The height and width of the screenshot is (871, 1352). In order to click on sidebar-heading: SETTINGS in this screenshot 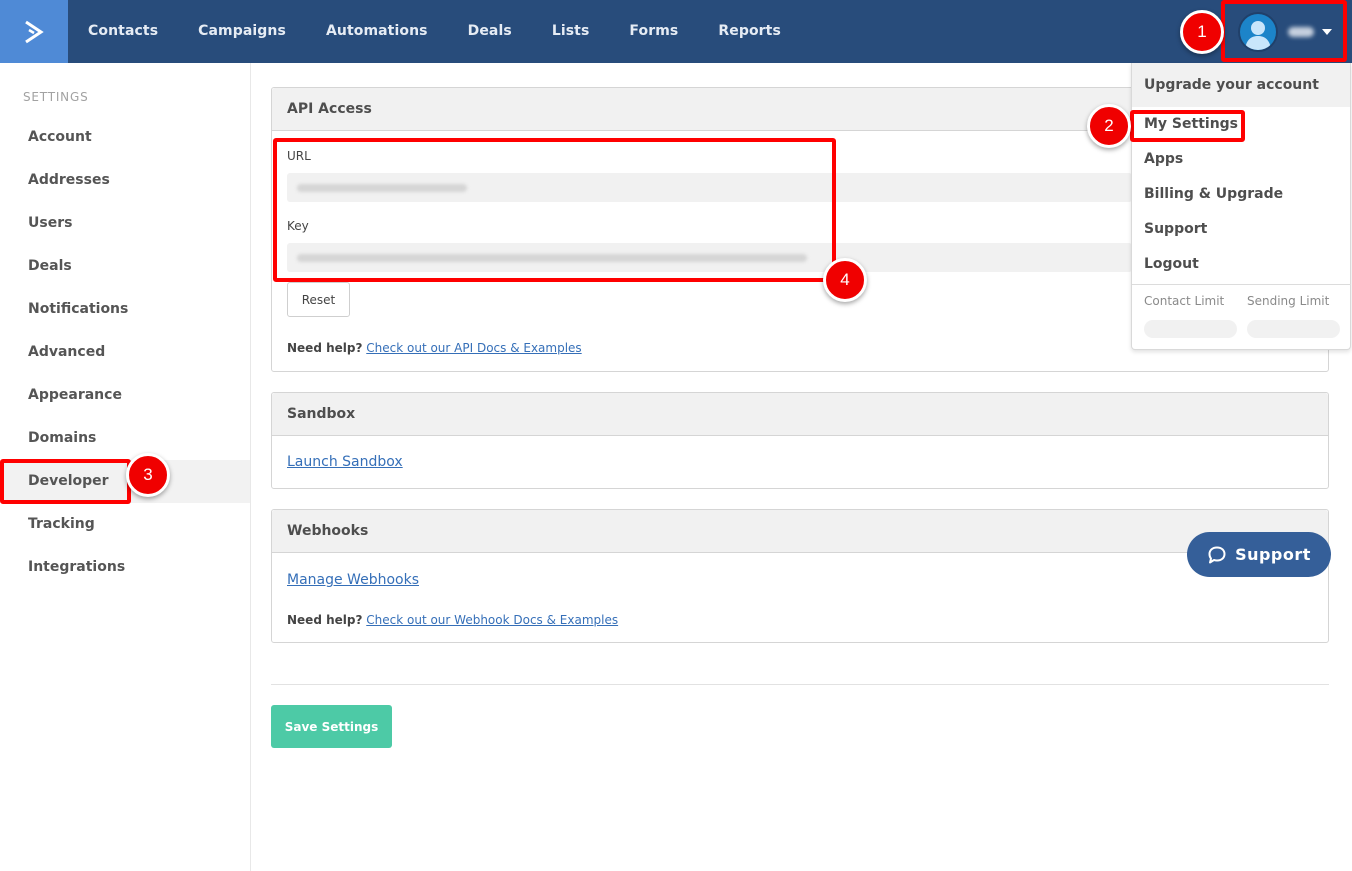, I will do `click(56, 97)`.